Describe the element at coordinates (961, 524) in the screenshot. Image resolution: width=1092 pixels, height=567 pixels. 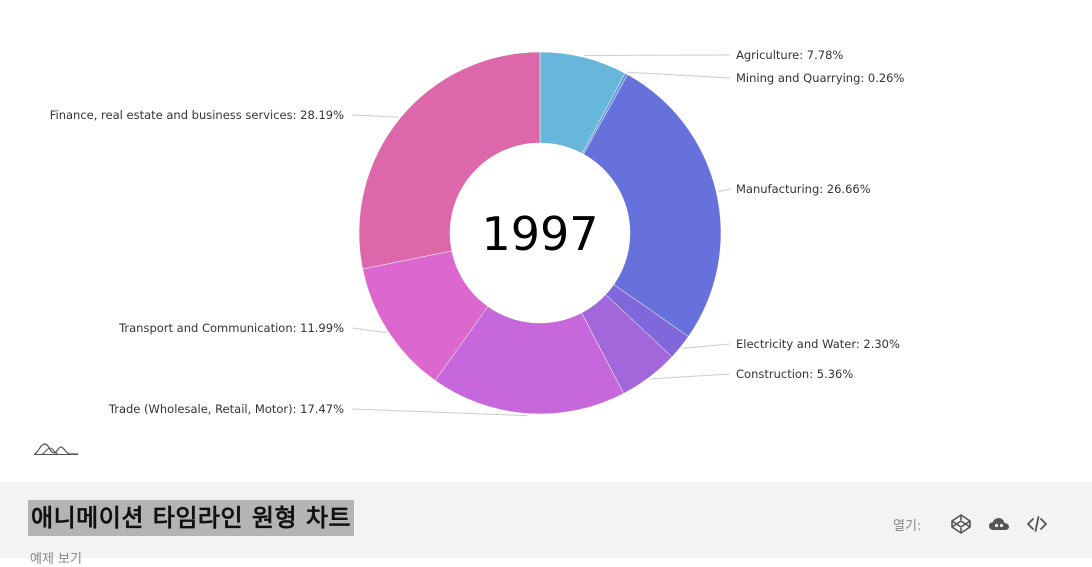
I see `codepen-icon` at that location.